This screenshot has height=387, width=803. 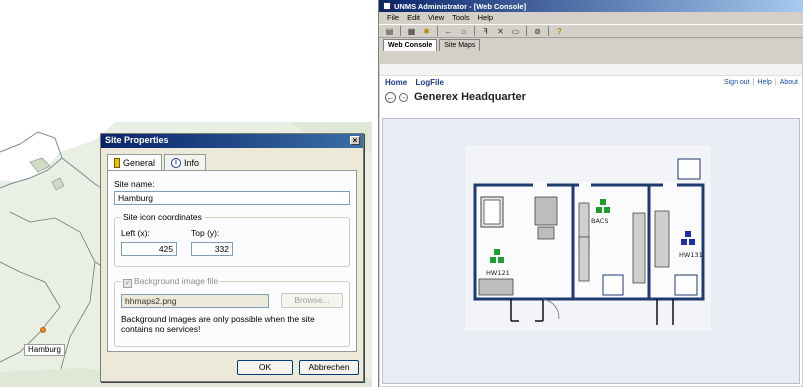 What do you see at coordinates (498, 273) in the screenshot?
I see `device-label: HW121` at bounding box center [498, 273].